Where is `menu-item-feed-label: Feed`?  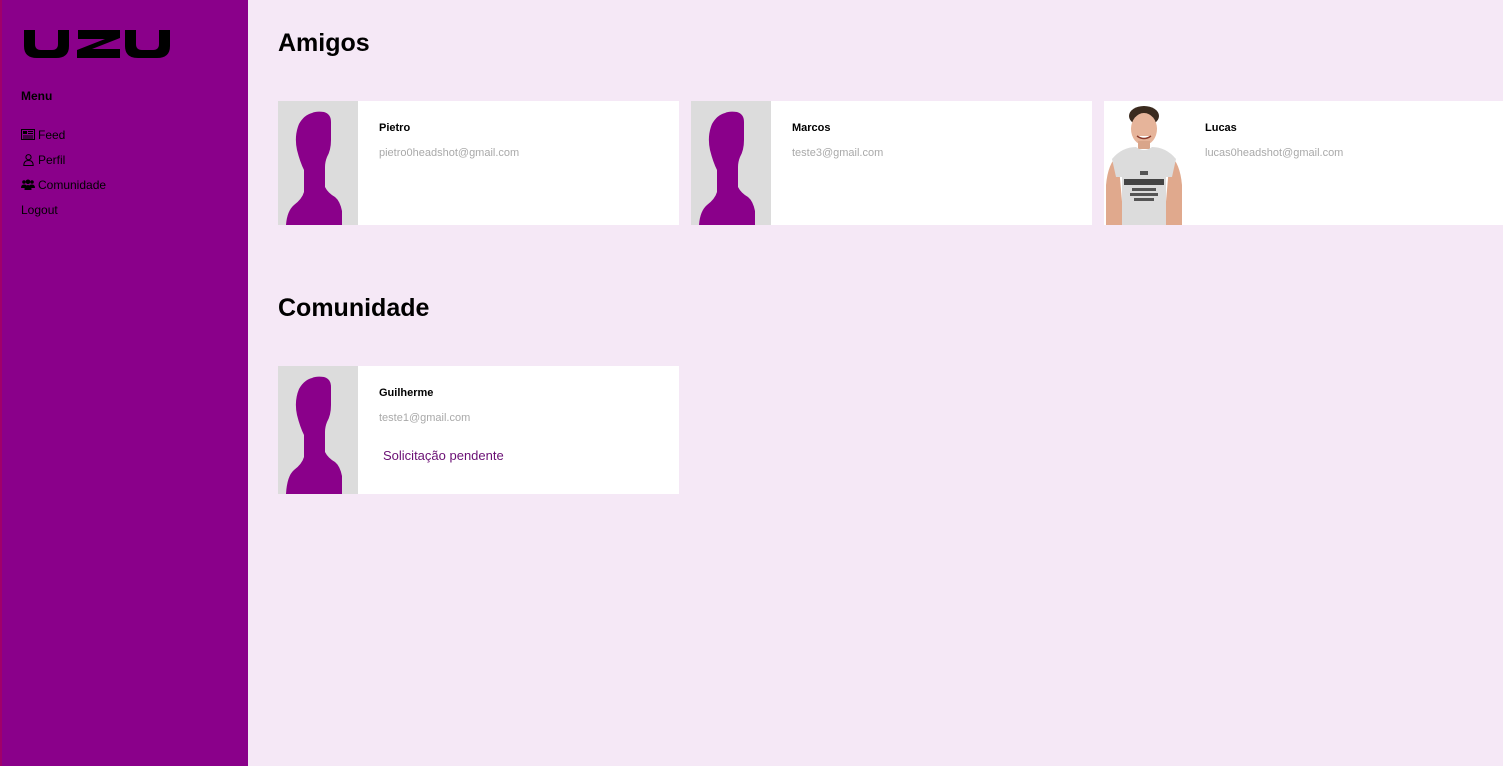
menu-item-feed-label: Feed is located at coordinates (52, 134).